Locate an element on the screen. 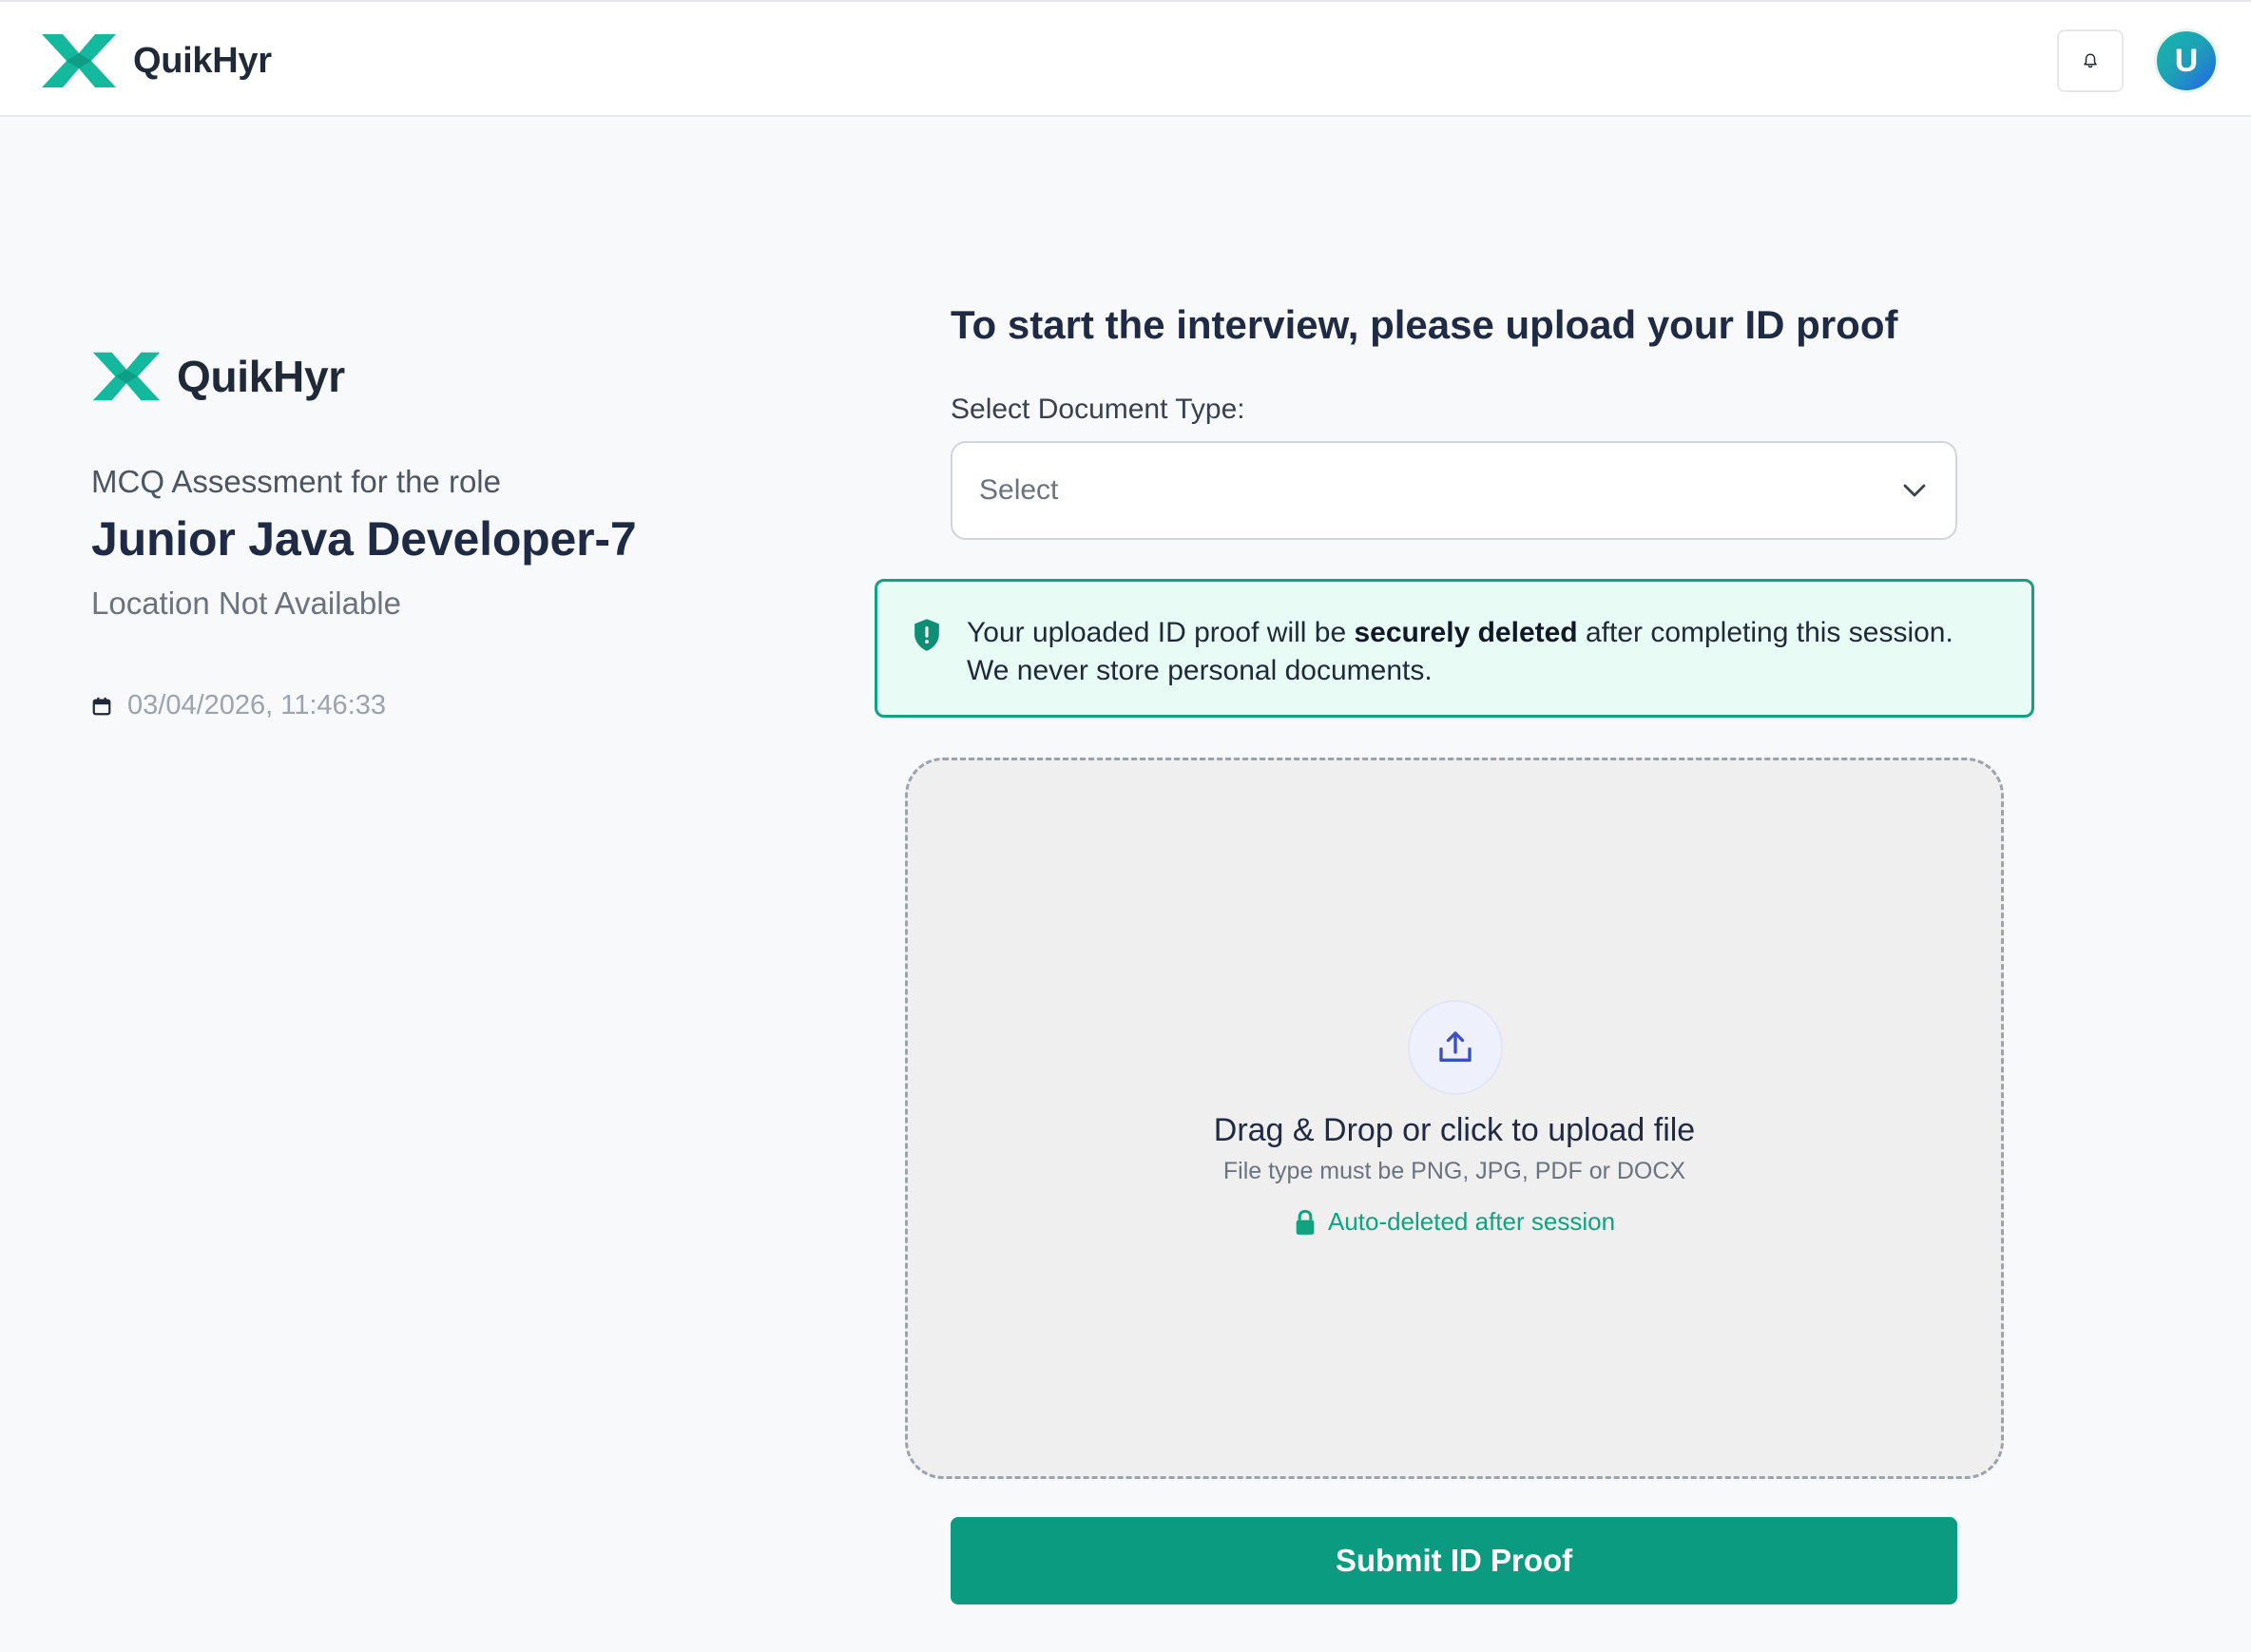 This screenshot has height=1652, width=2251. header-brand: QuikHyr is located at coordinates (156, 60).